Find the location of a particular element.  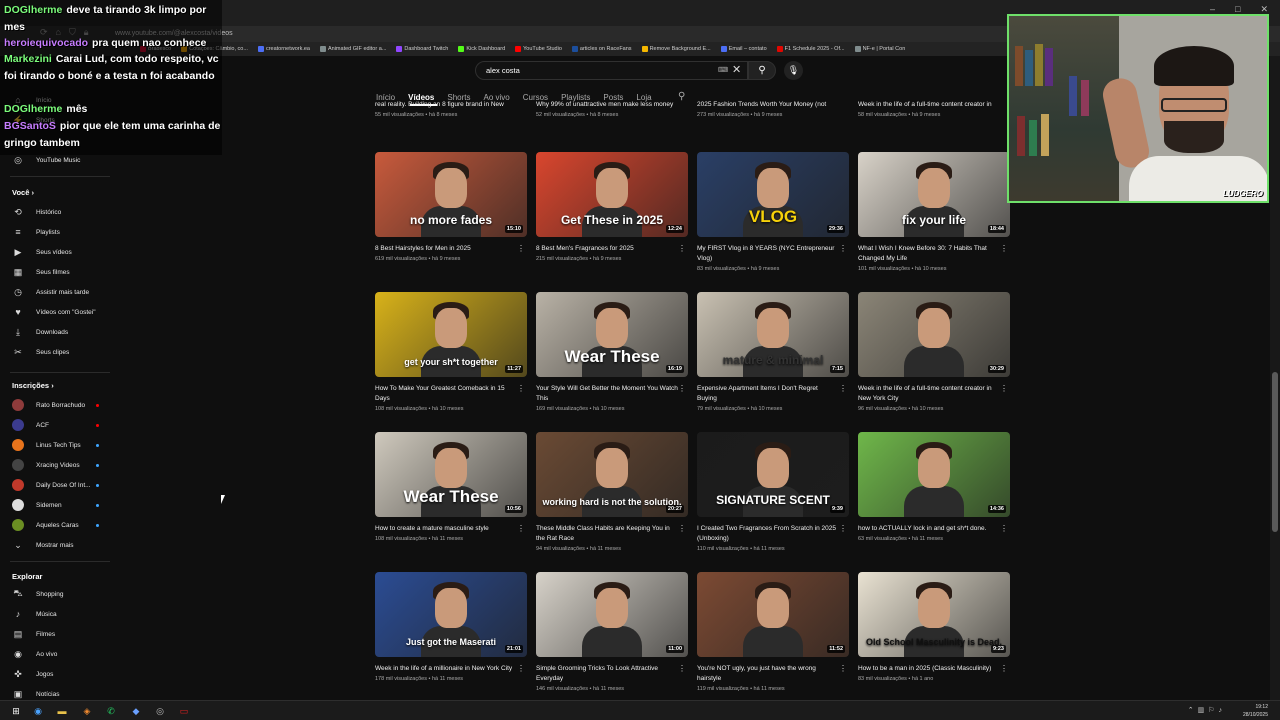

scrollbar-thumb is located at coordinates (1275, 452).